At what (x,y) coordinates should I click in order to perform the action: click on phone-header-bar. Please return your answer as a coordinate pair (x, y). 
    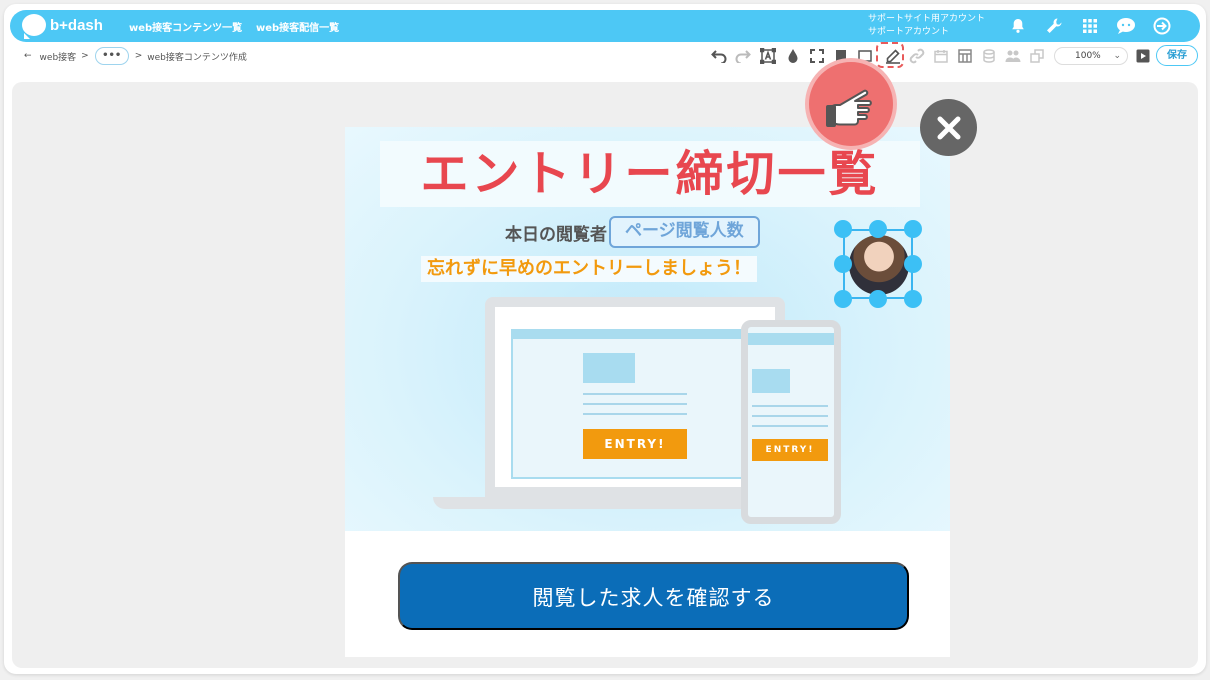
    Looking at the image, I should click on (791, 339).